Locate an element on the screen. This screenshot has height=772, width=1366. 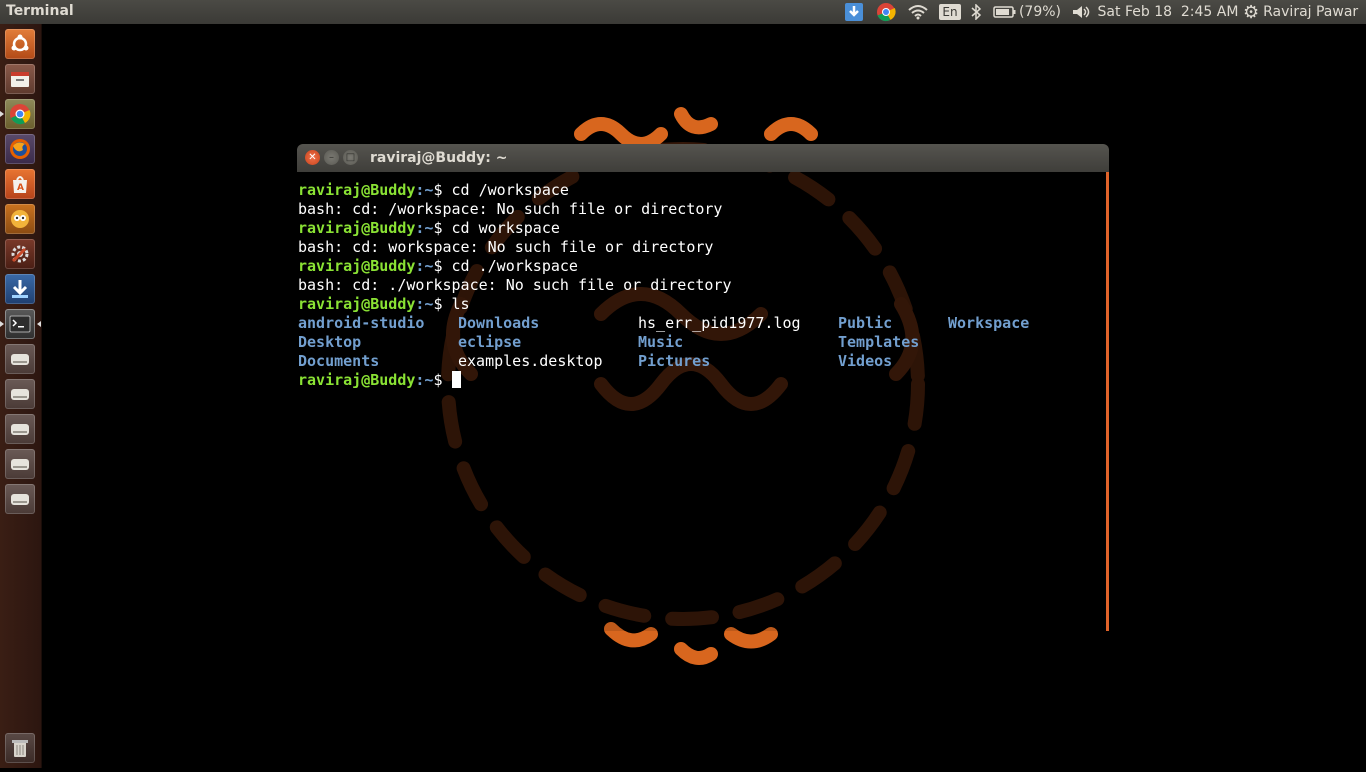
minimize-button: – is located at coordinates (331, 157).